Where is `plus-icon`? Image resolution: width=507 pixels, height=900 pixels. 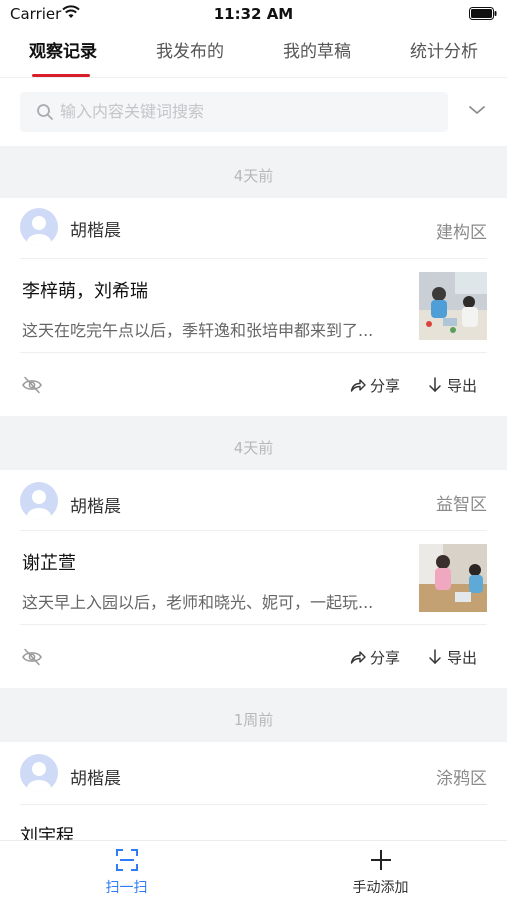 plus-icon is located at coordinates (380, 860).